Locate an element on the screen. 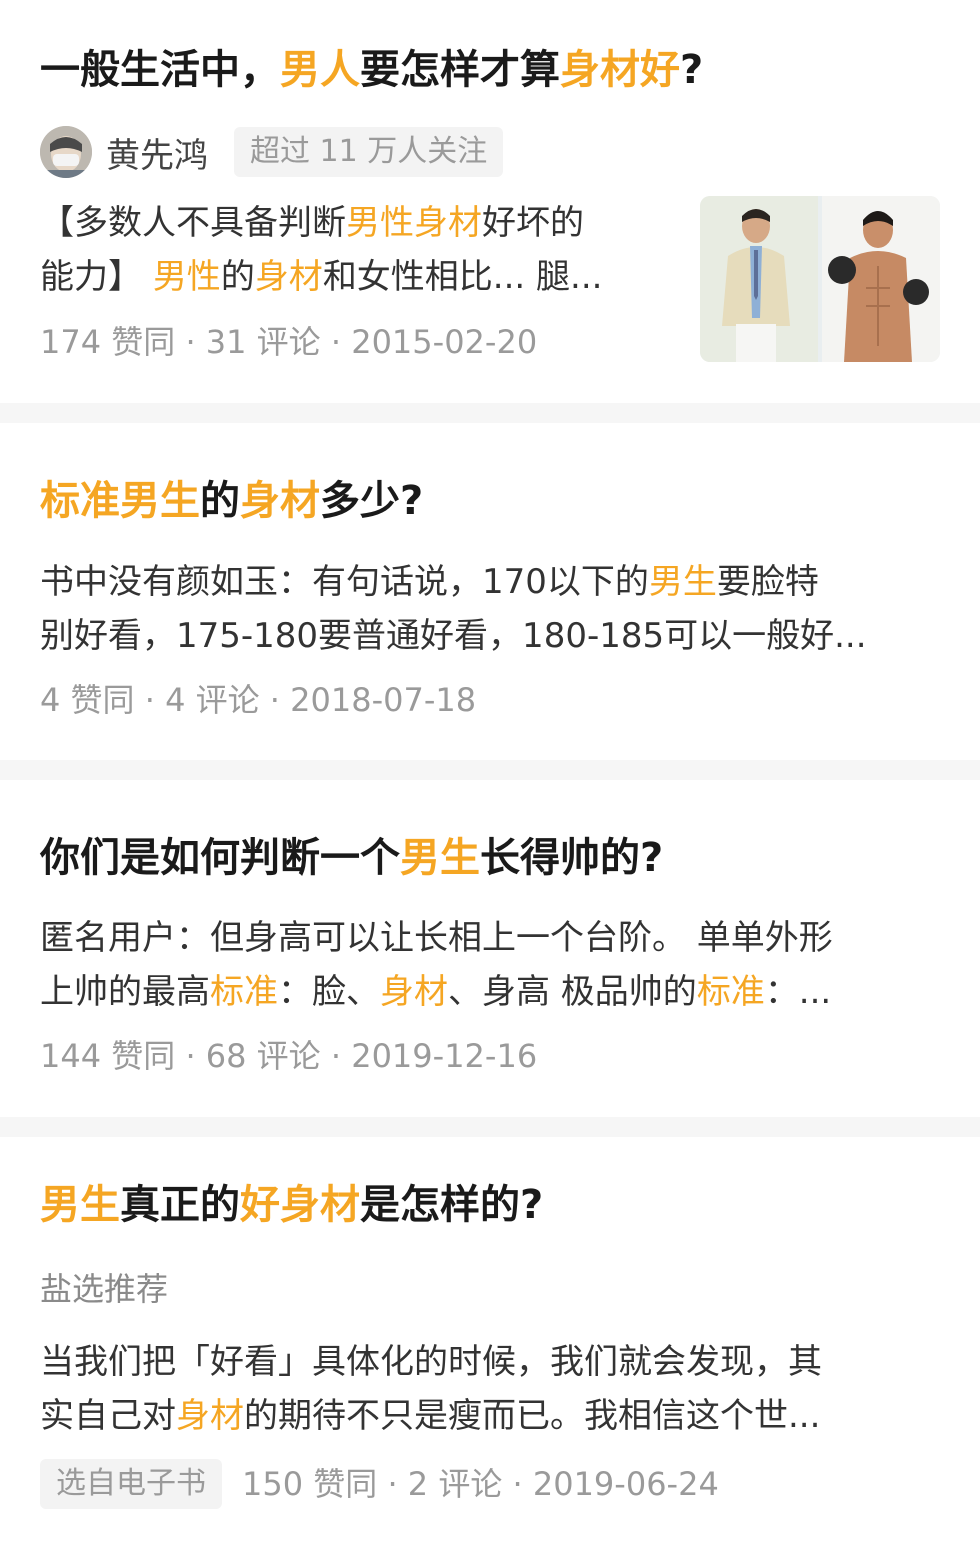 The image size is (980, 1546). excerpt-line: 【多数人不具备判断男性身材好坏的 is located at coordinates (360, 223).